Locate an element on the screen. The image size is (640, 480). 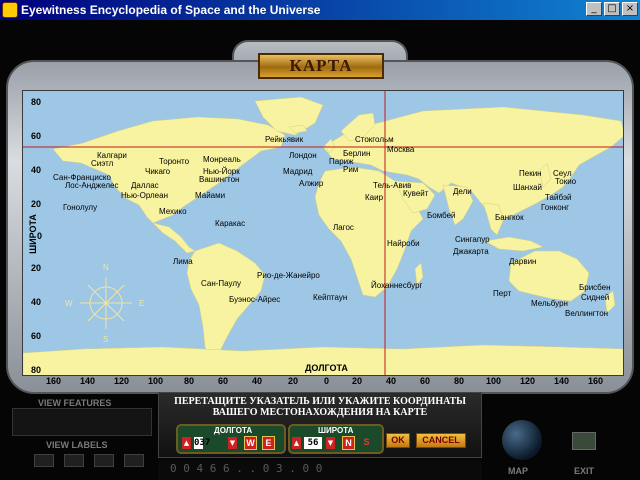
city-label: Вашингтон is located at coordinates (219, 179).